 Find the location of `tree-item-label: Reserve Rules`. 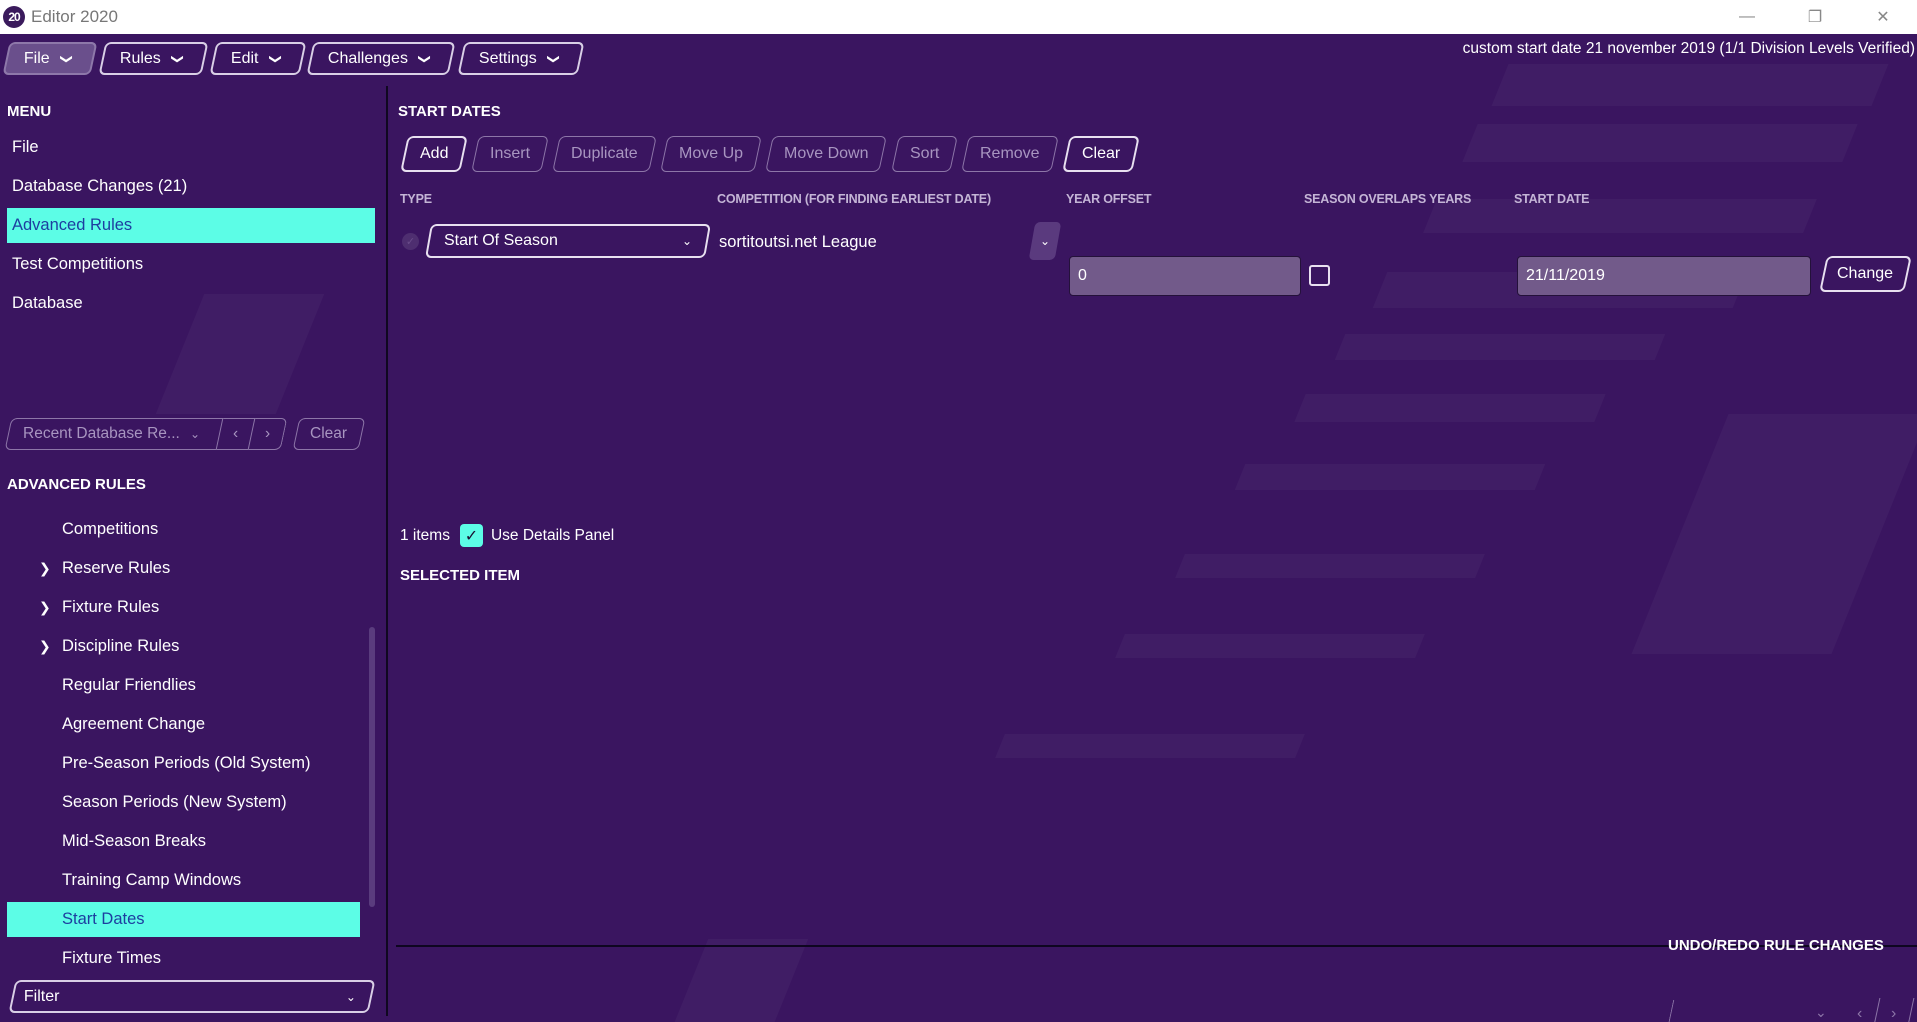

tree-item-label: Reserve Rules is located at coordinates (116, 568).